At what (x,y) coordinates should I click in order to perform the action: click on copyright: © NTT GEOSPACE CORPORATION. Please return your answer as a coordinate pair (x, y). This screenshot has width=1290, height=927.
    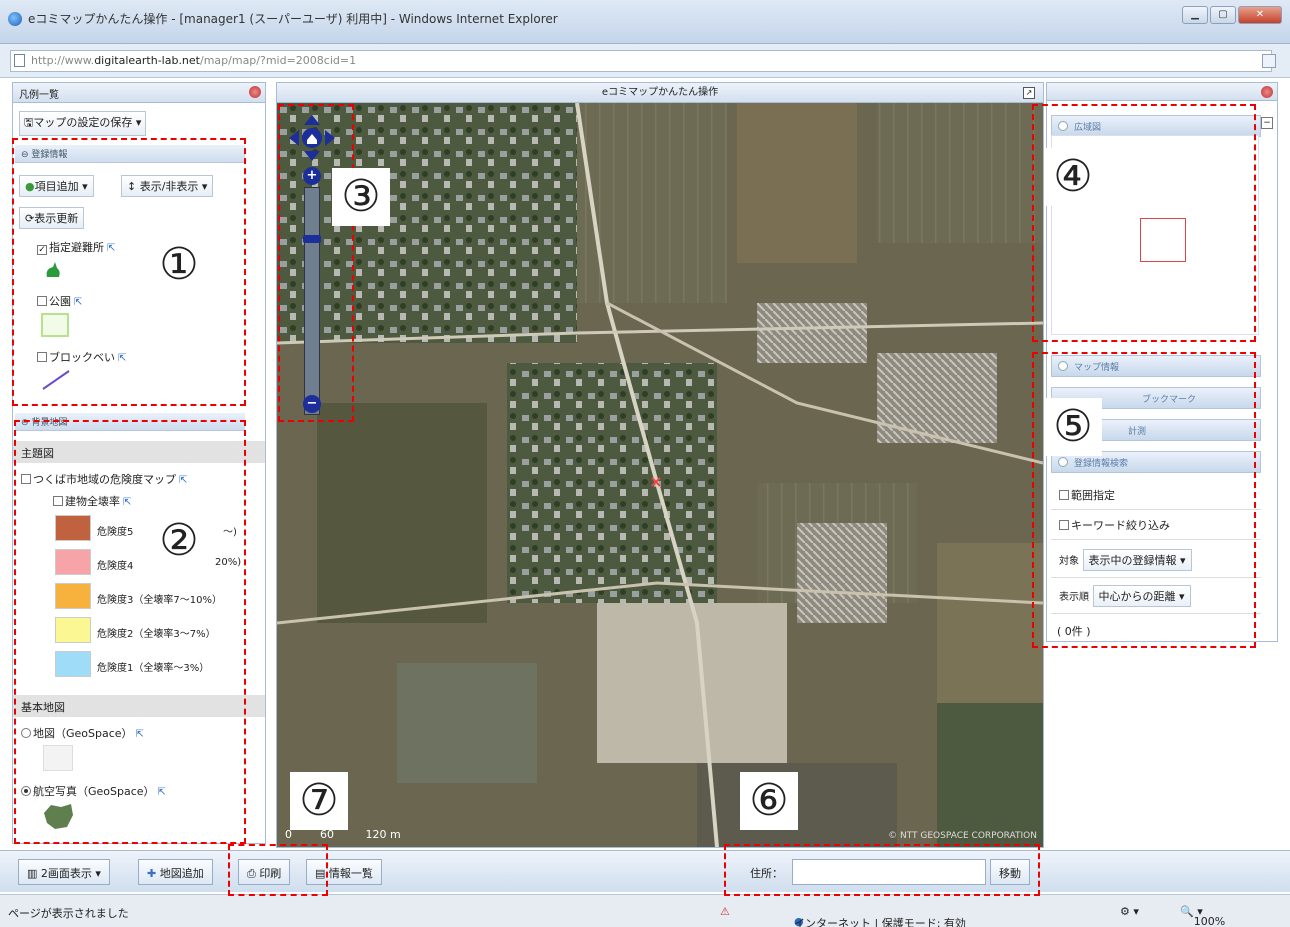
    Looking at the image, I should click on (962, 836).